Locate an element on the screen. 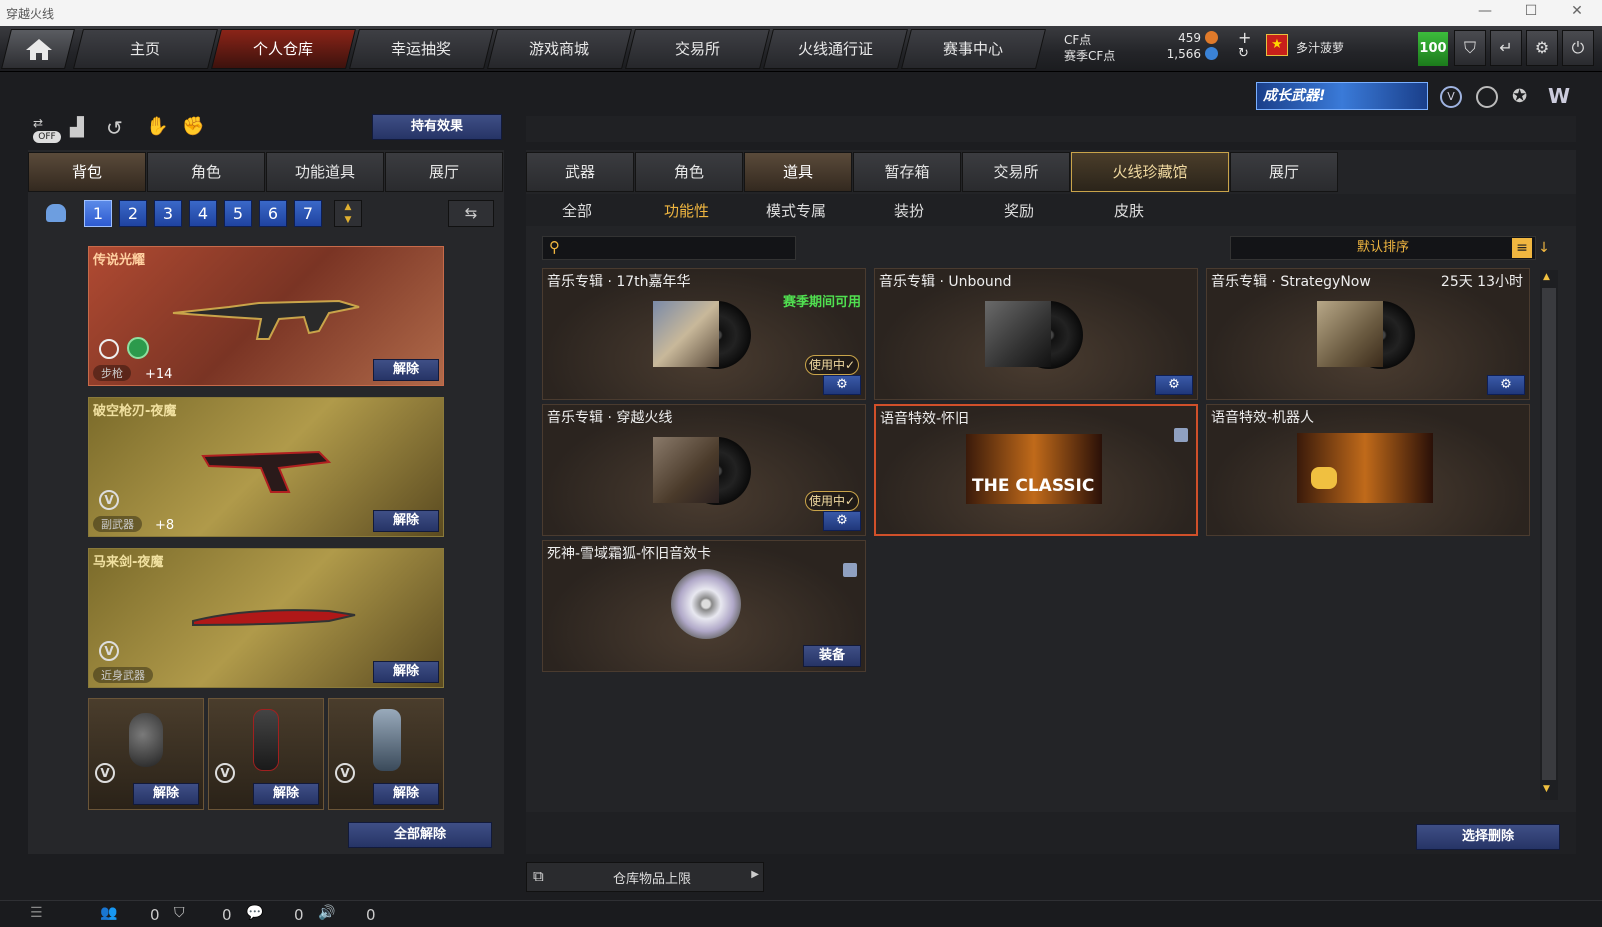 The image size is (1602, 927). sort-direction-icon: ↓ is located at coordinates (1544, 248).